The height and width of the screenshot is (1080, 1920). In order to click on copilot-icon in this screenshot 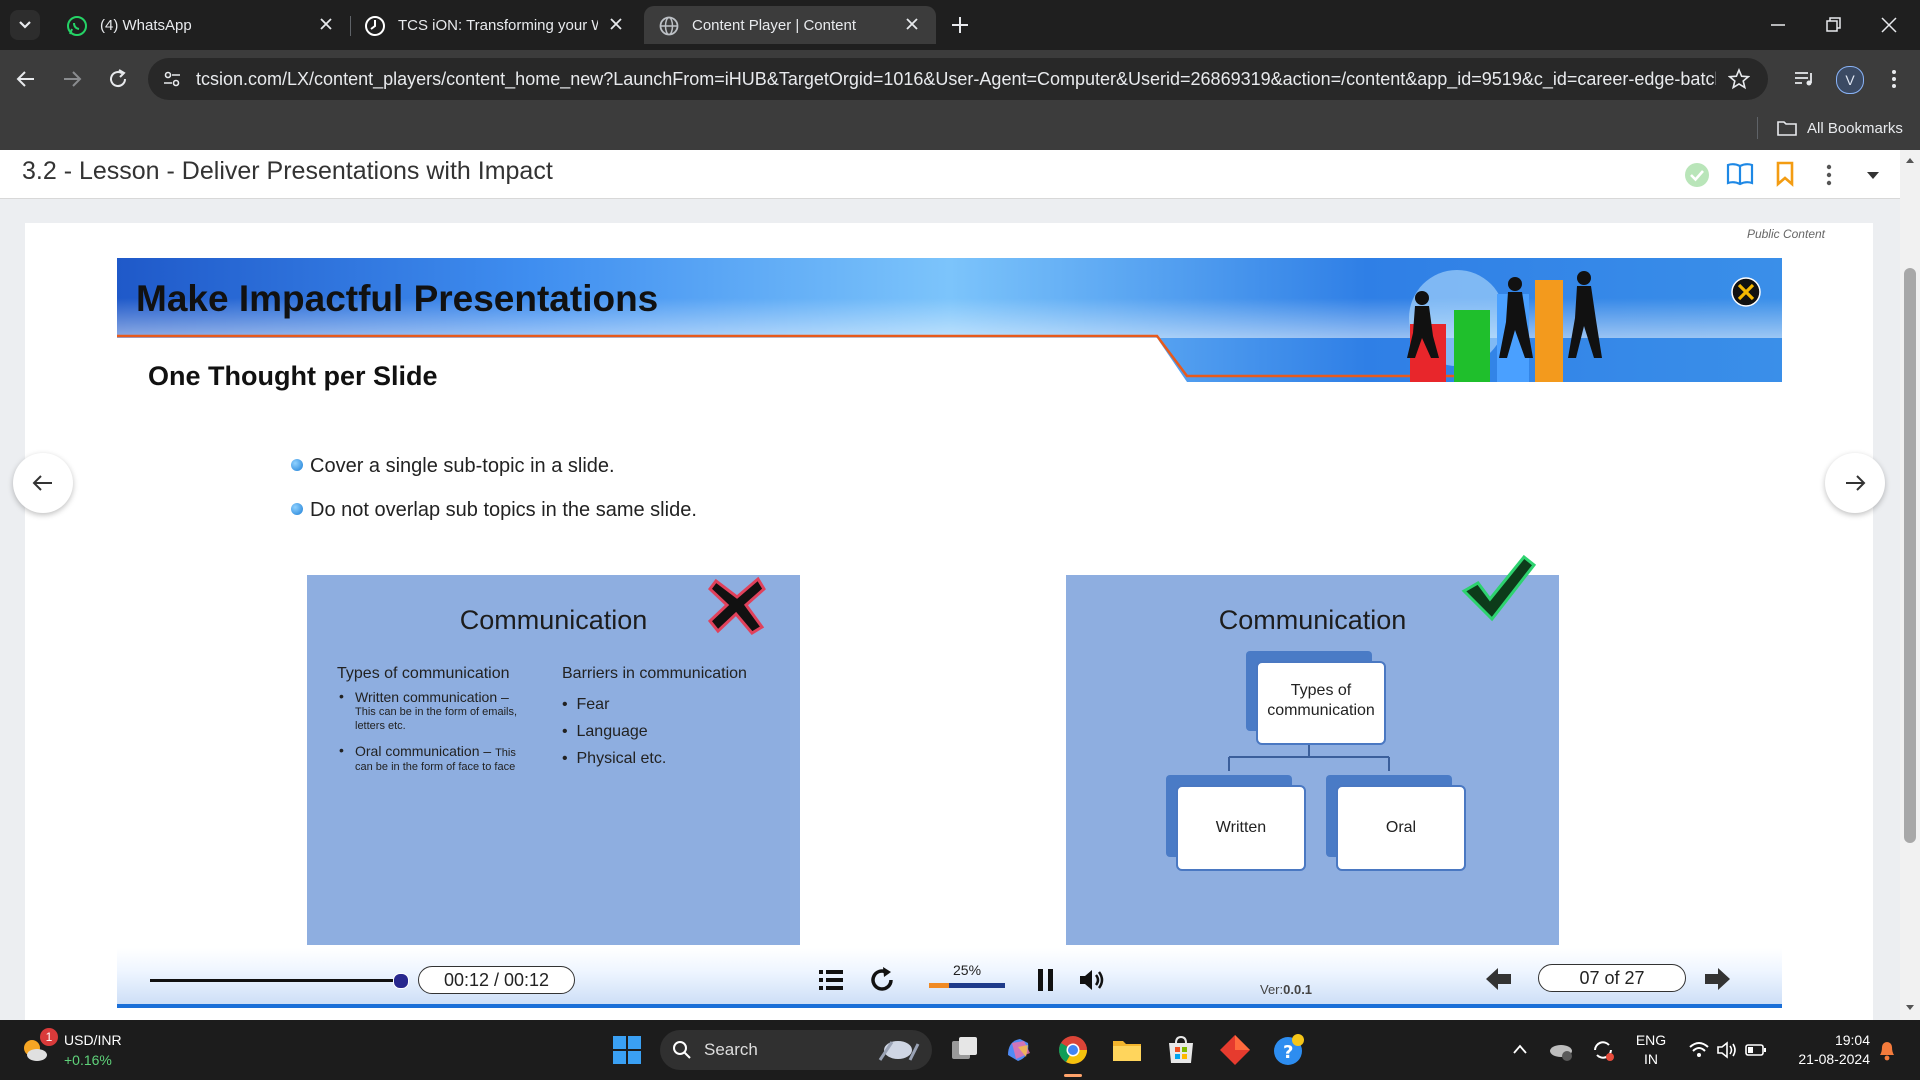, I will do `click(1019, 1050)`.